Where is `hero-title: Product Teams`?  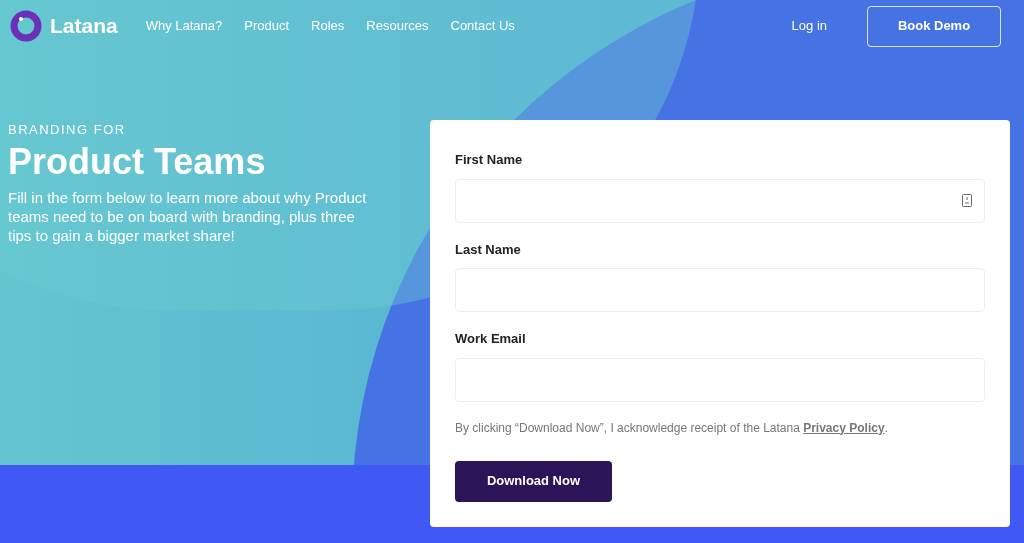 hero-title: Product Teams is located at coordinates (137, 161).